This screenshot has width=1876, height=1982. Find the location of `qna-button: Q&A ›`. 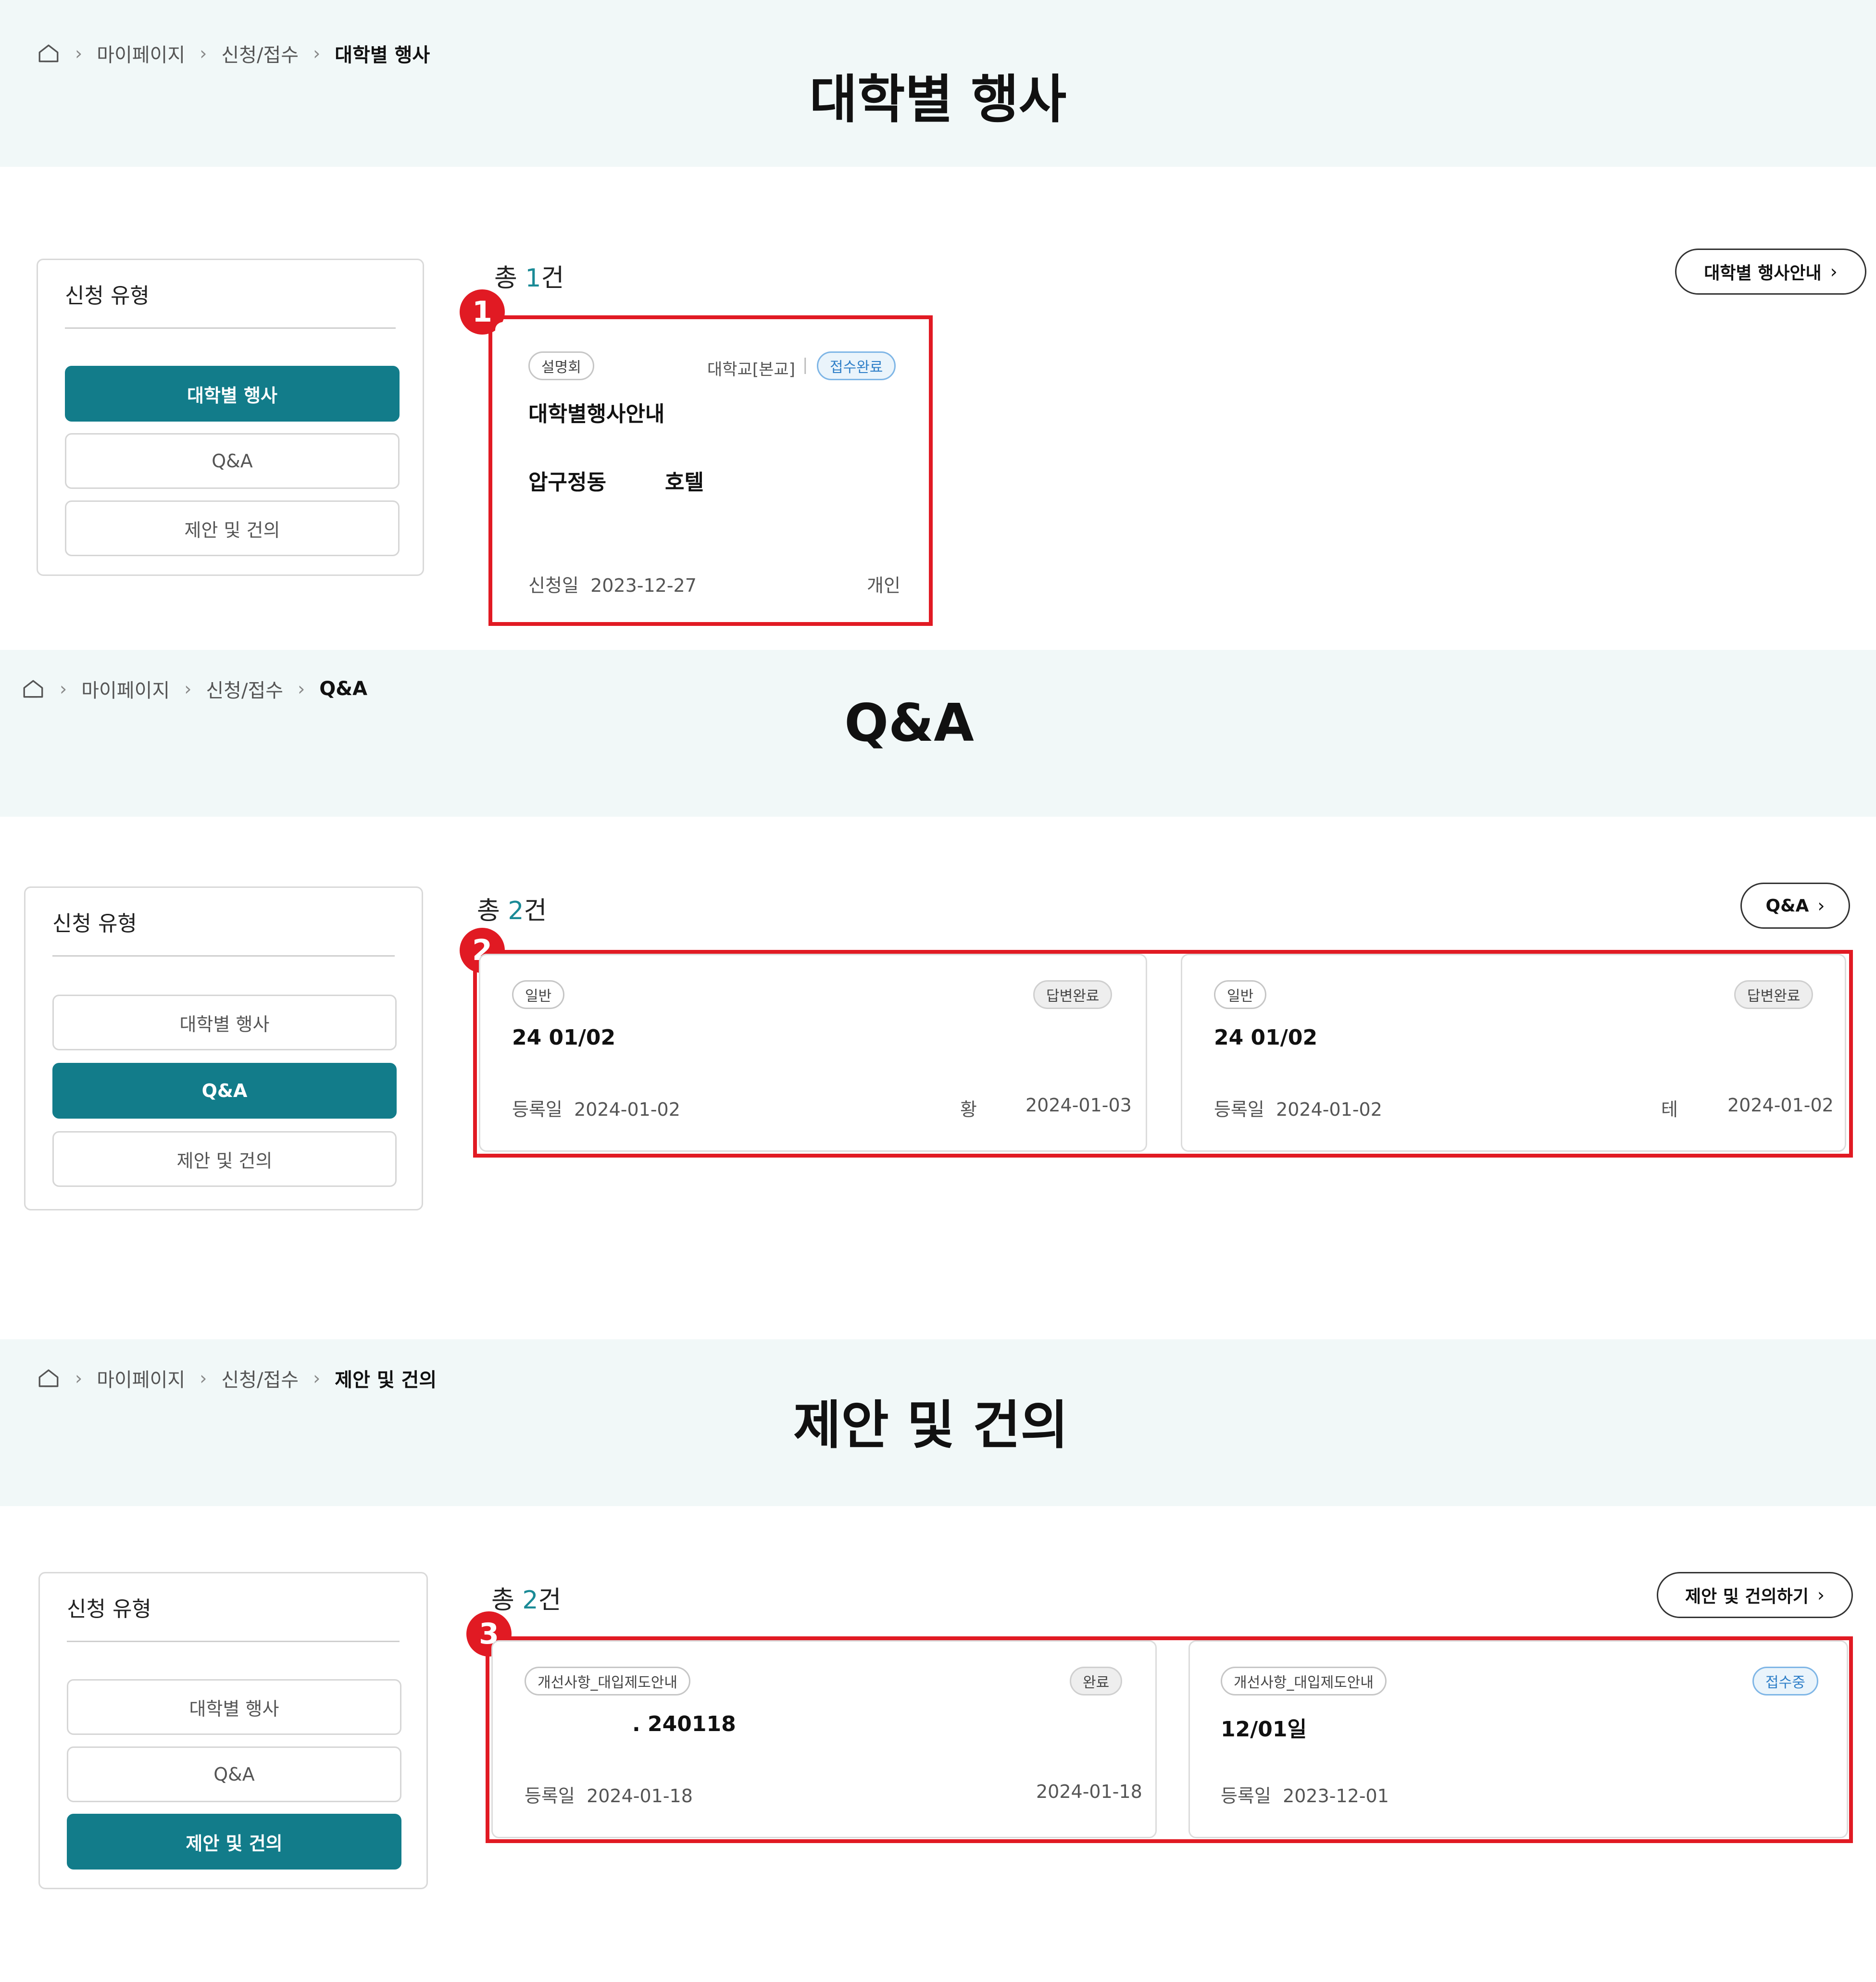

qna-button: Q&A › is located at coordinates (1795, 906).